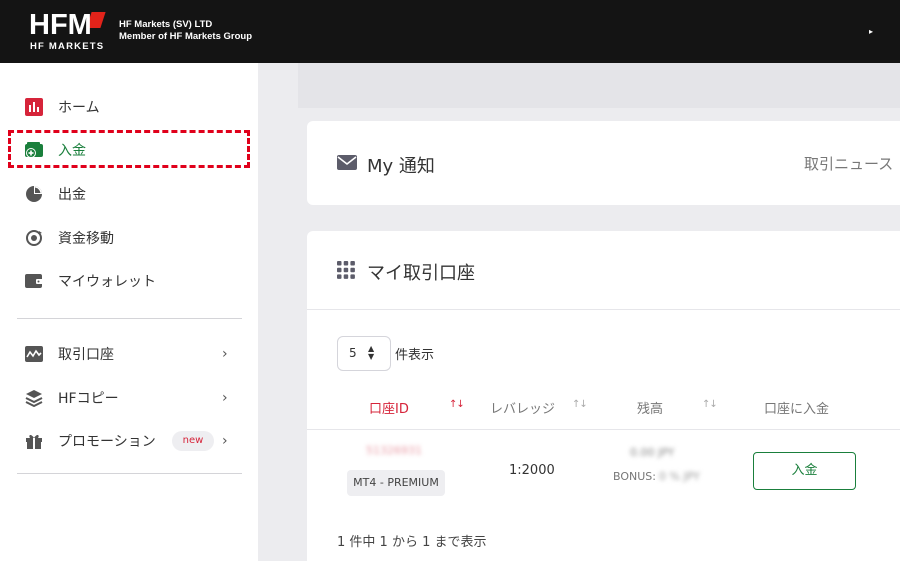 This screenshot has width=900, height=561. I want to click on notifications-title: My 通知, so click(401, 166).